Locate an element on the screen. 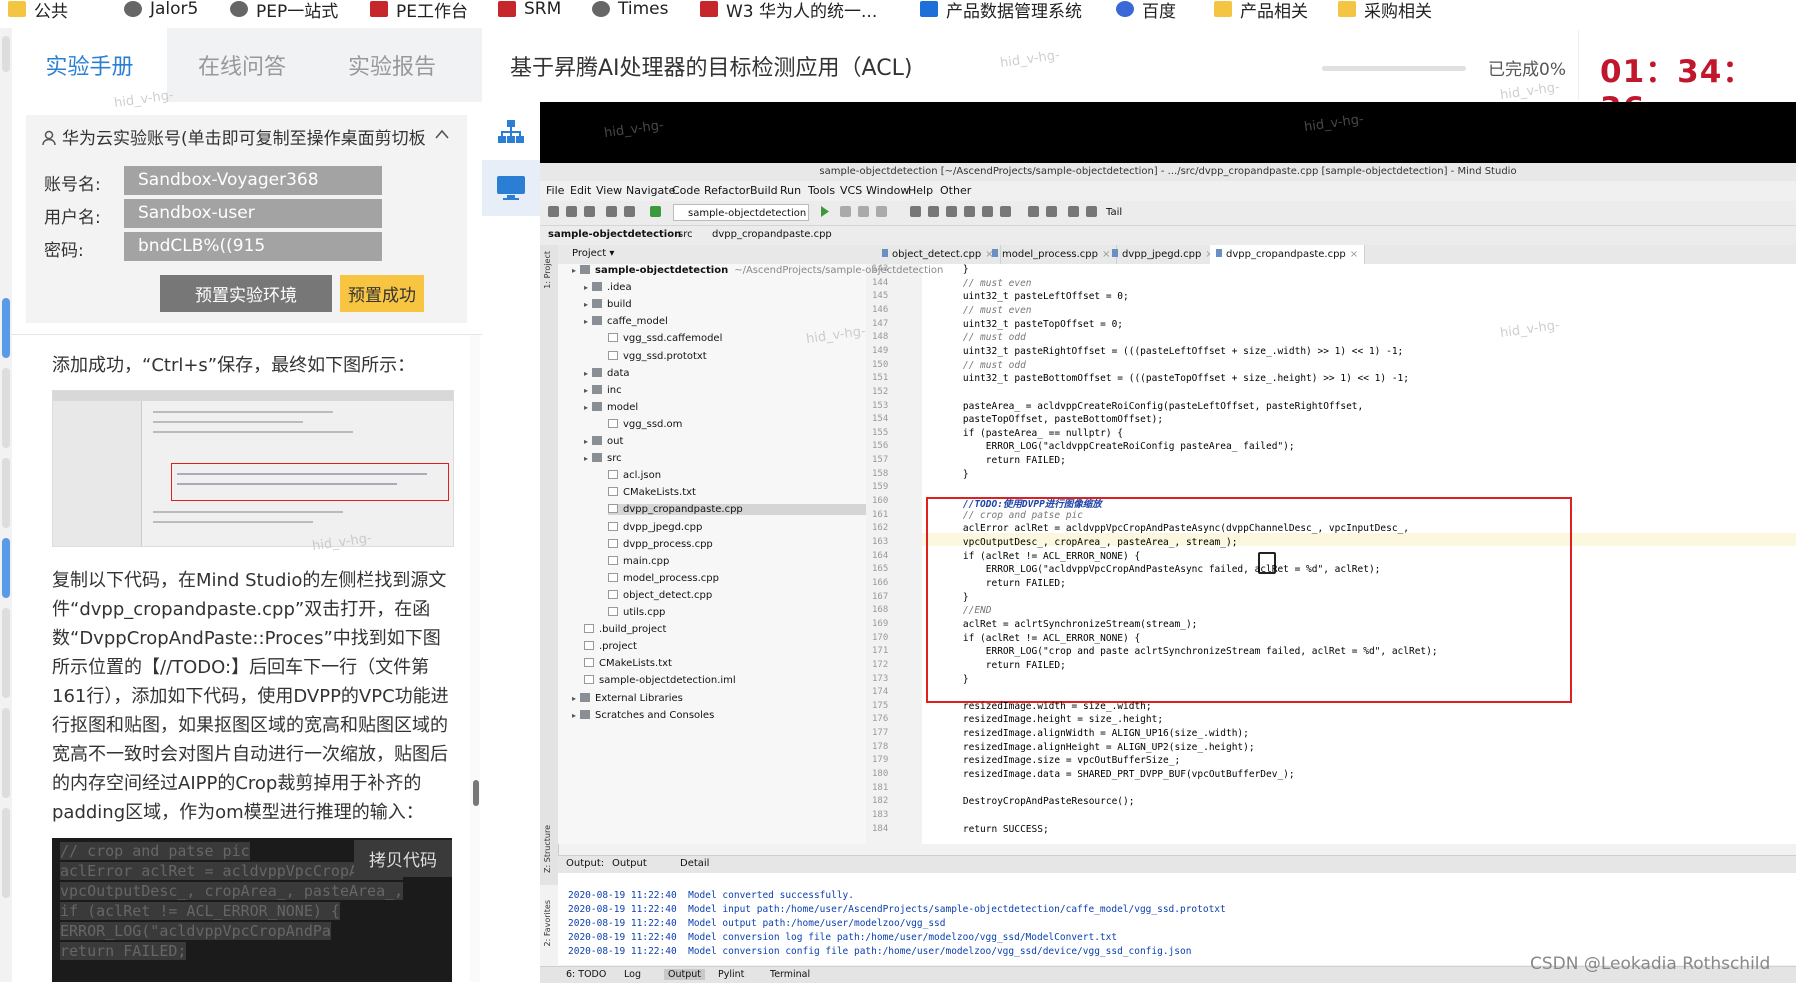  tree-file: object_detect.cpp is located at coordinates (660, 595).